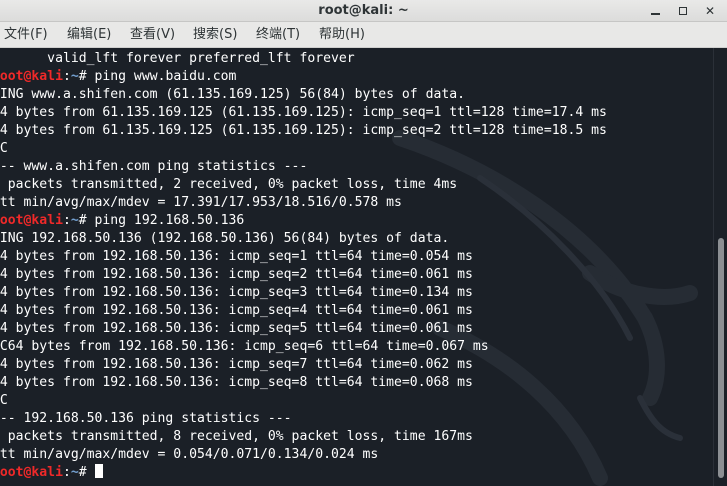  I want to click on close-icon: ✕, so click(710, 11).